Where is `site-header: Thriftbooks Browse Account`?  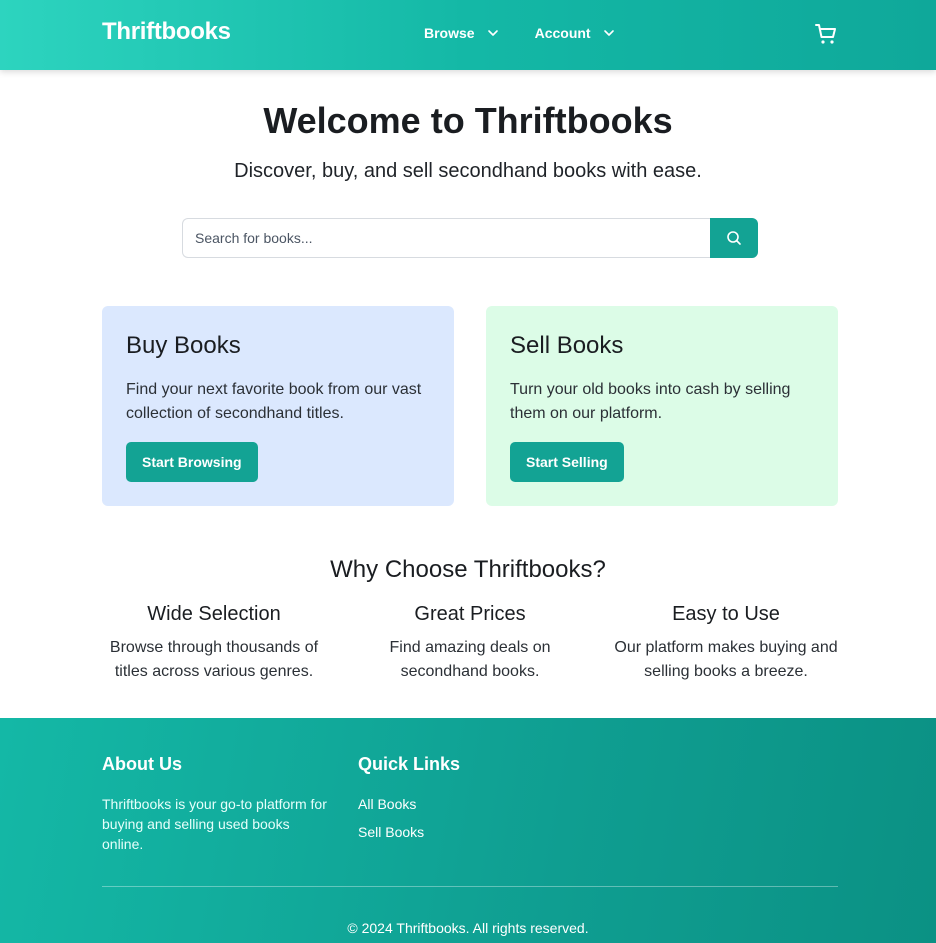 site-header: Thriftbooks Browse Account is located at coordinates (468, 35).